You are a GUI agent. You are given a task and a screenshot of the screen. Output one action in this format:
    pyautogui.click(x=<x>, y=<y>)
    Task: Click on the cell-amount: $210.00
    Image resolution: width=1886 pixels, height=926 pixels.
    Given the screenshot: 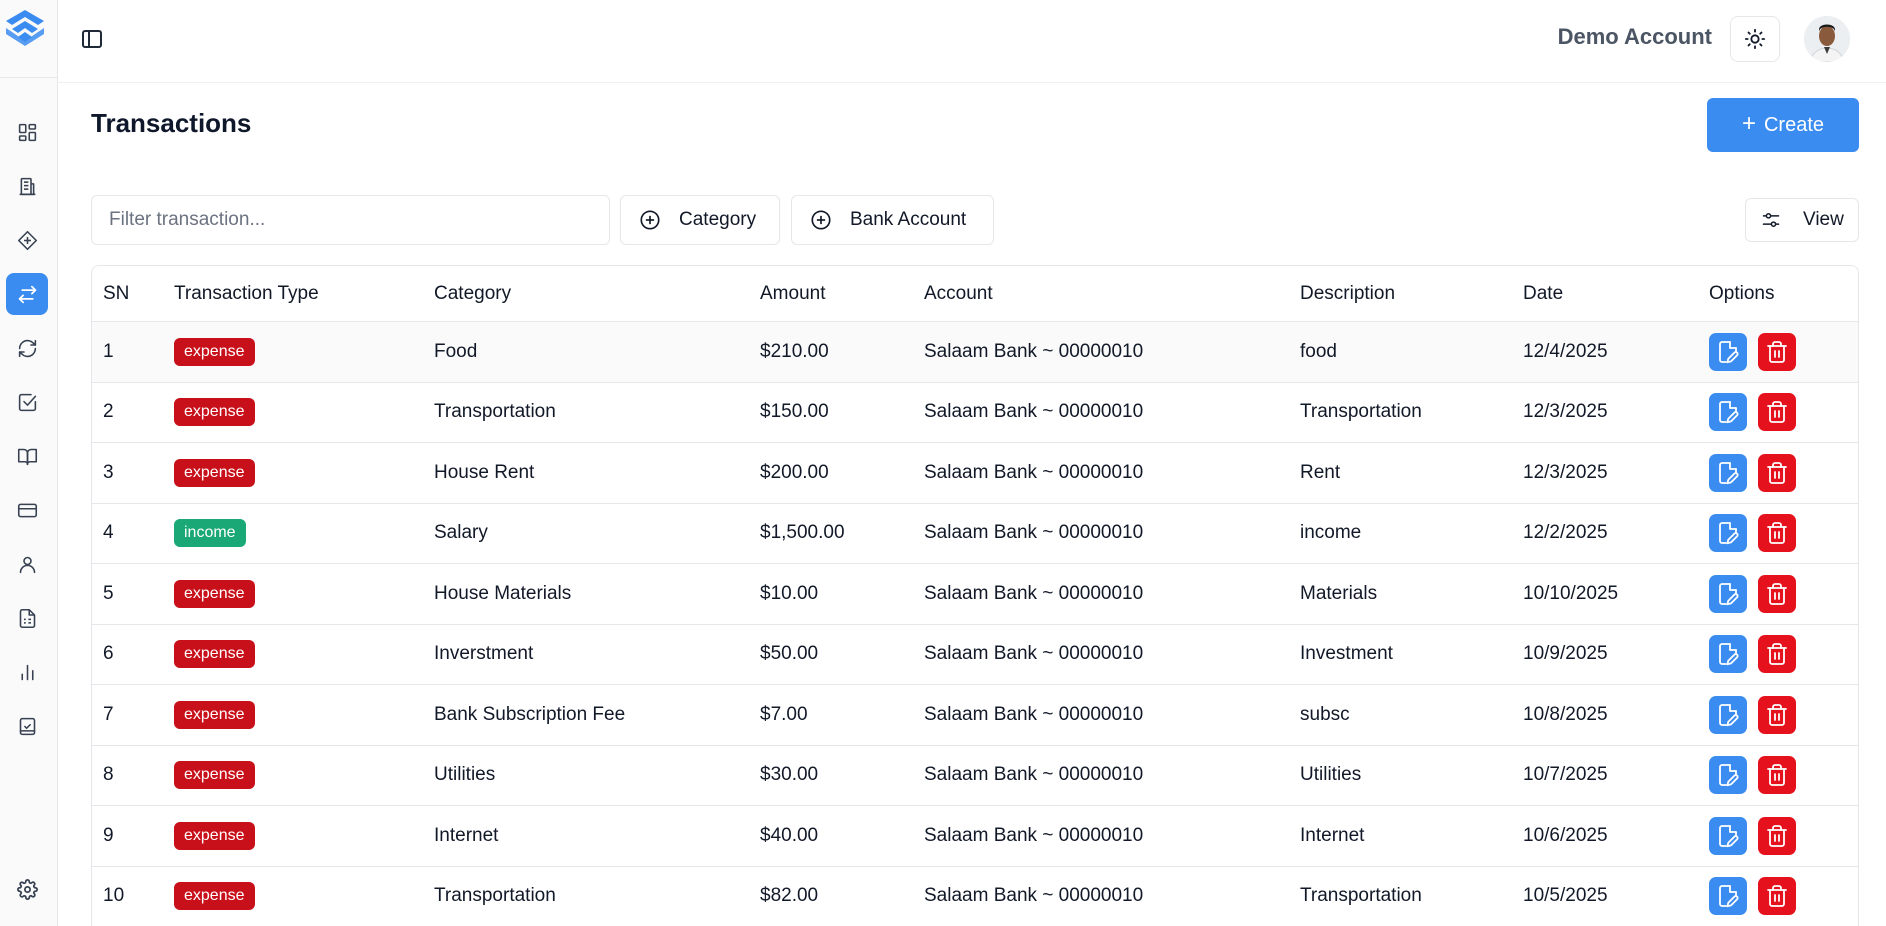 What is the action you would take?
    pyautogui.click(x=794, y=351)
    